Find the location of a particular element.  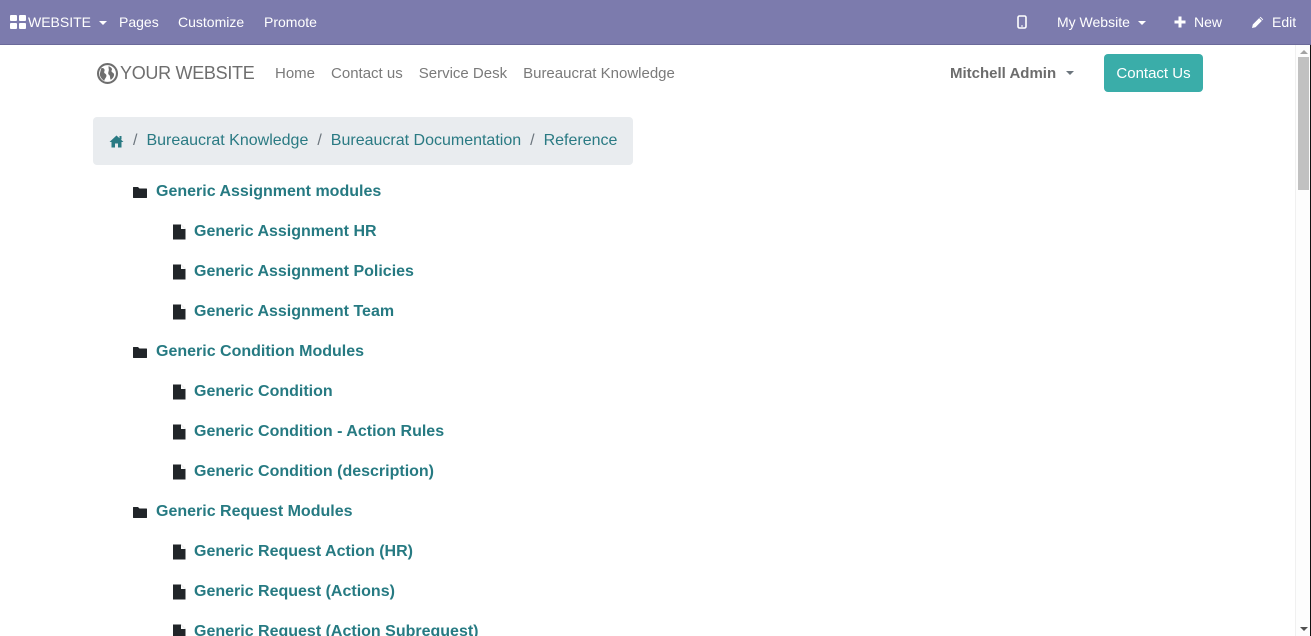

user-menu: Mitchell Admin is located at coordinates (1012, 73).